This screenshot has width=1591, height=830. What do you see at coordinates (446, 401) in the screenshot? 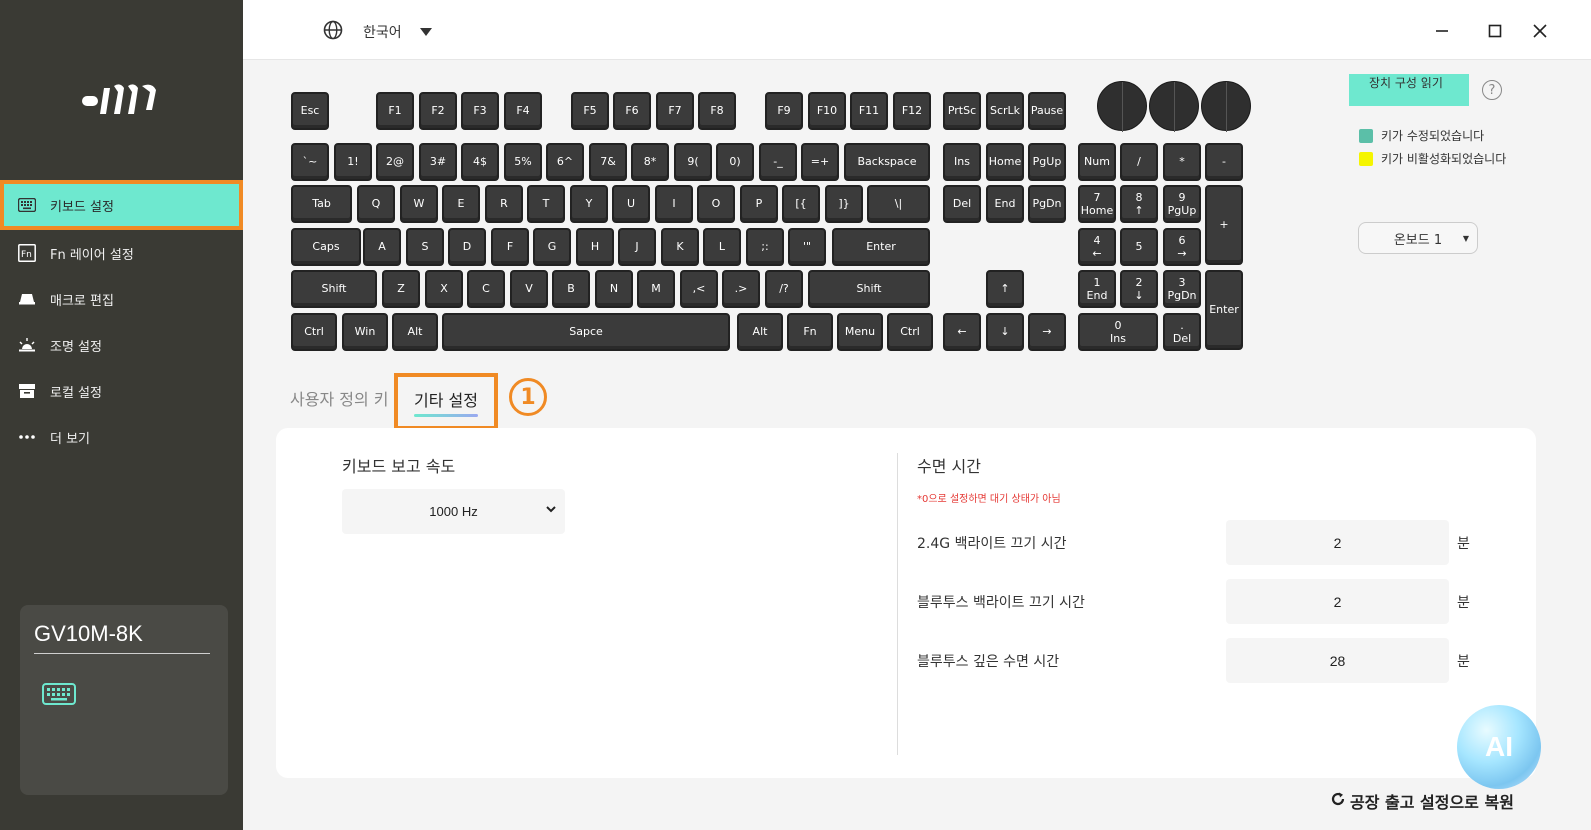
I see `tab-other-settings: 기타 설정` at bounding box center [446, 401].